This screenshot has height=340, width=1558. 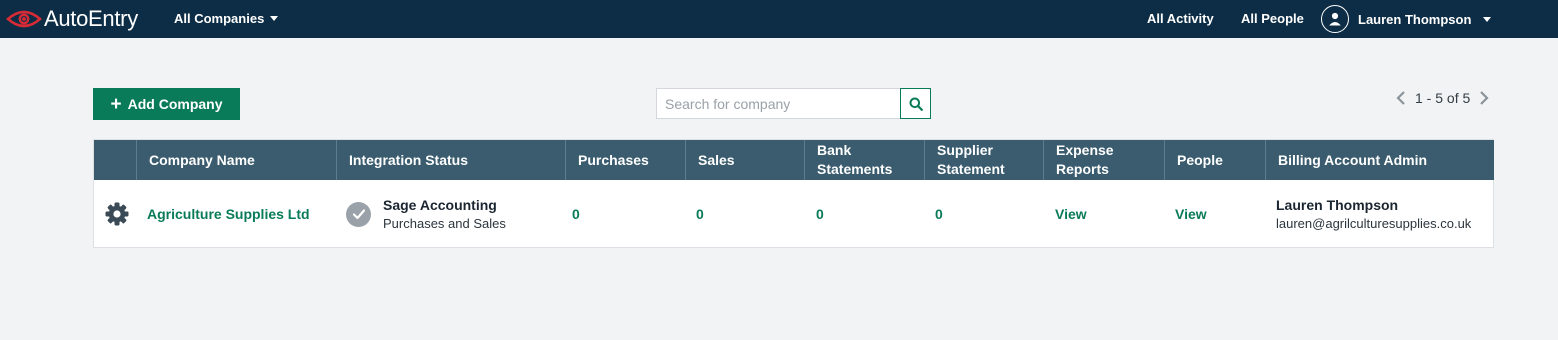 What do you see at coordinates (855, 159) in the screenshot?
I see `column-label: Bank Statements` at bounding box center [855, 159].